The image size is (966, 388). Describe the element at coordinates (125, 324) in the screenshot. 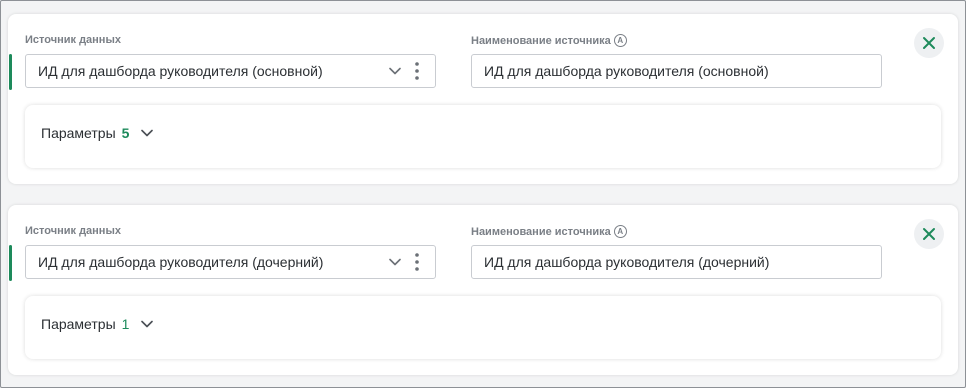

I see `parameters-count: 1` at that location.